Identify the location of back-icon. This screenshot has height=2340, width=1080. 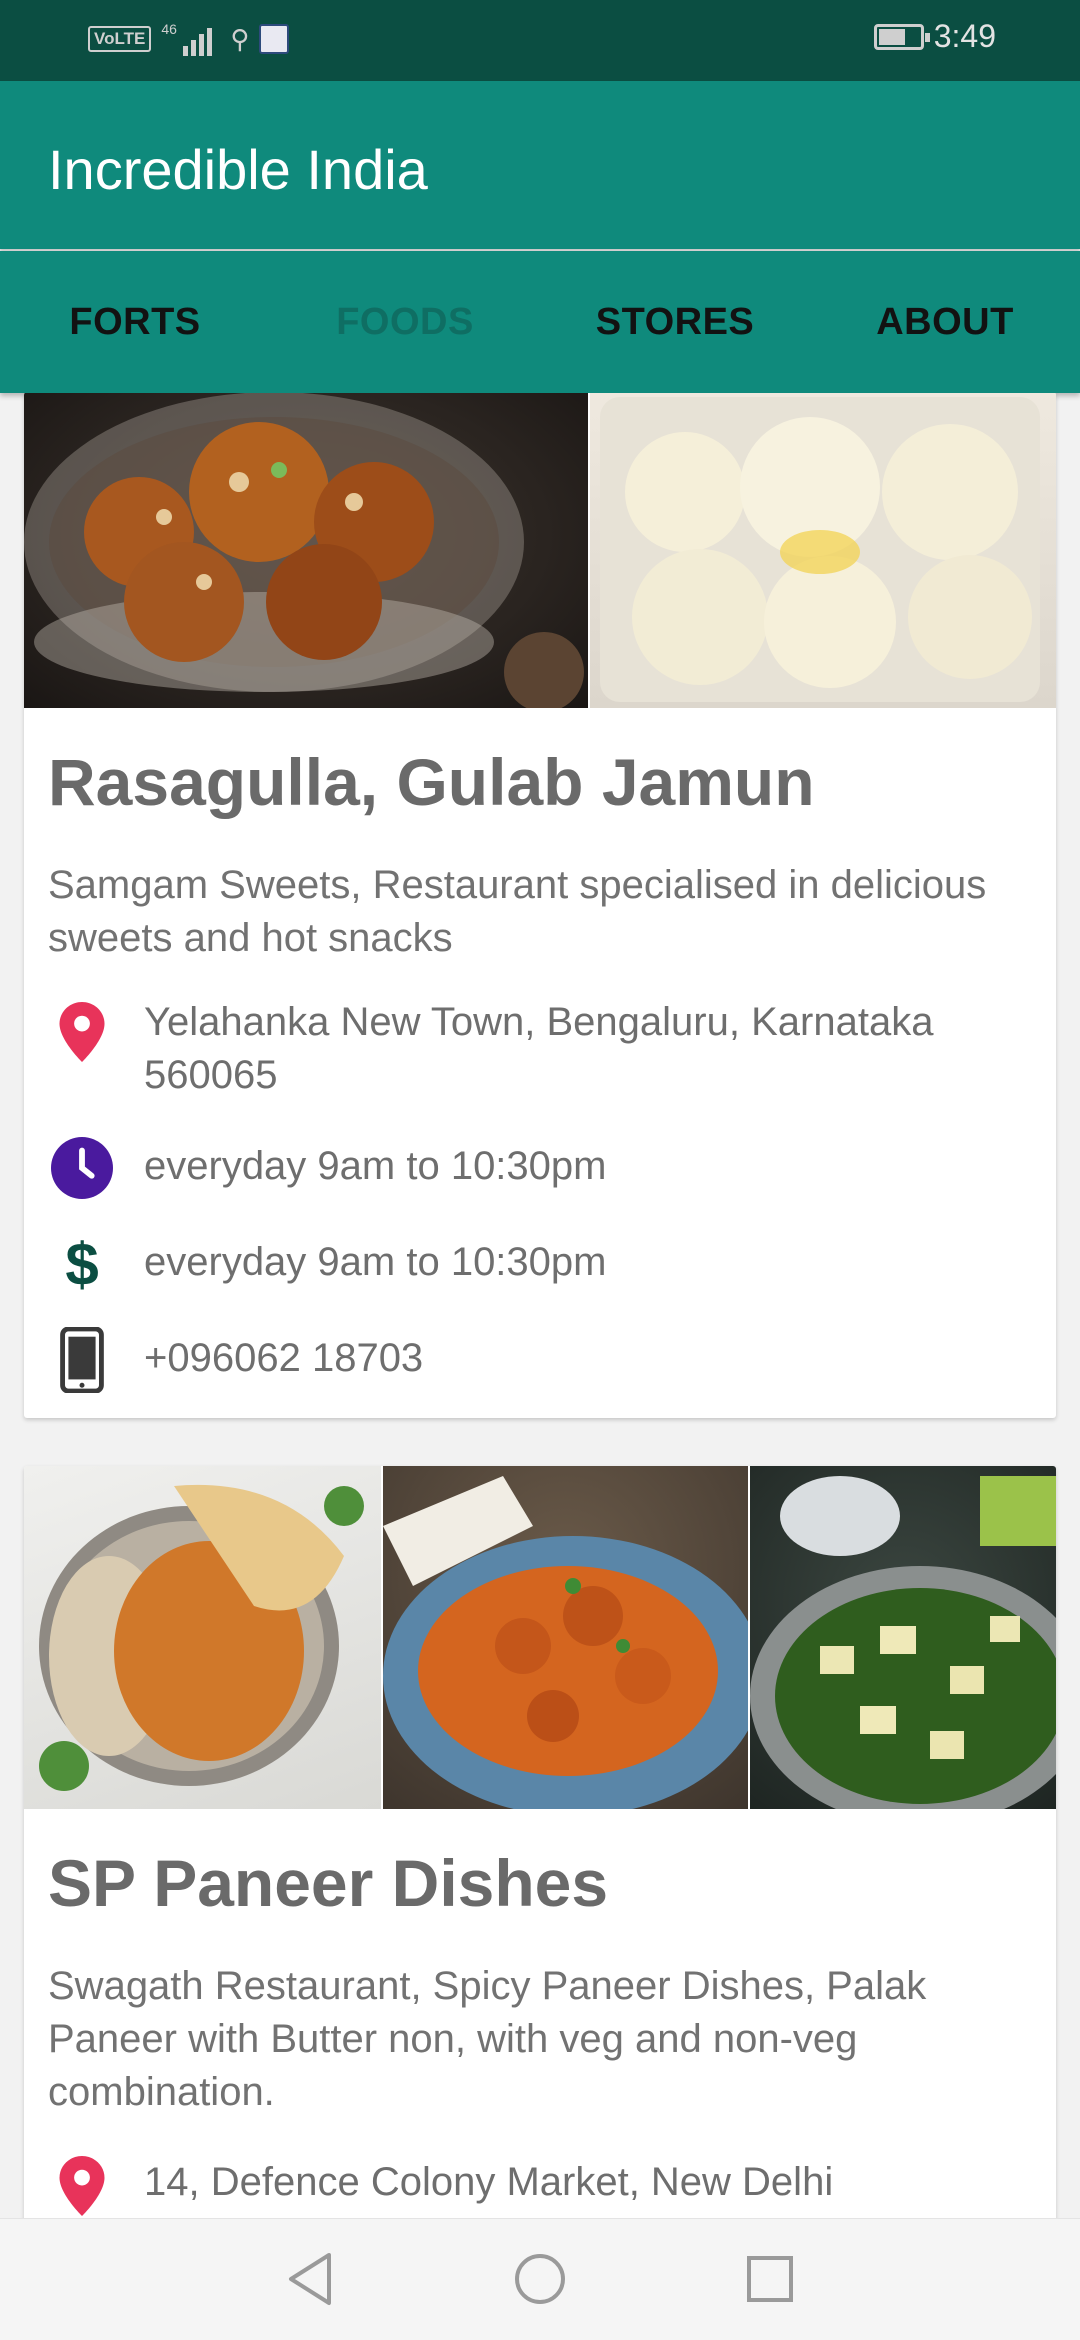
(310, 2279).